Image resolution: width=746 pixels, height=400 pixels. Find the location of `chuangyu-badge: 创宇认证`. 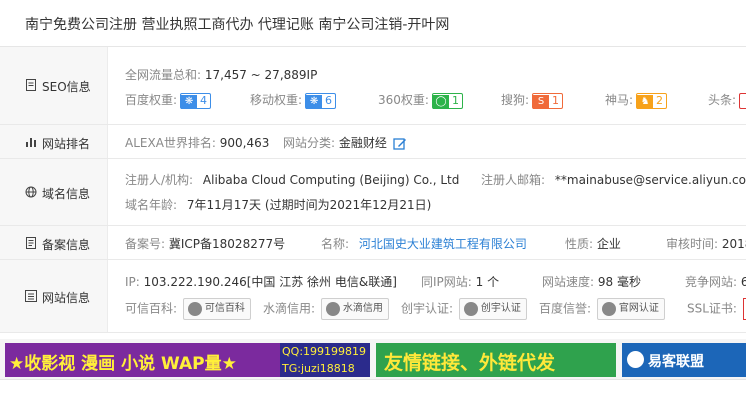

chuangyu-badge: 创宇认证 is located at coordinates (492, 309).